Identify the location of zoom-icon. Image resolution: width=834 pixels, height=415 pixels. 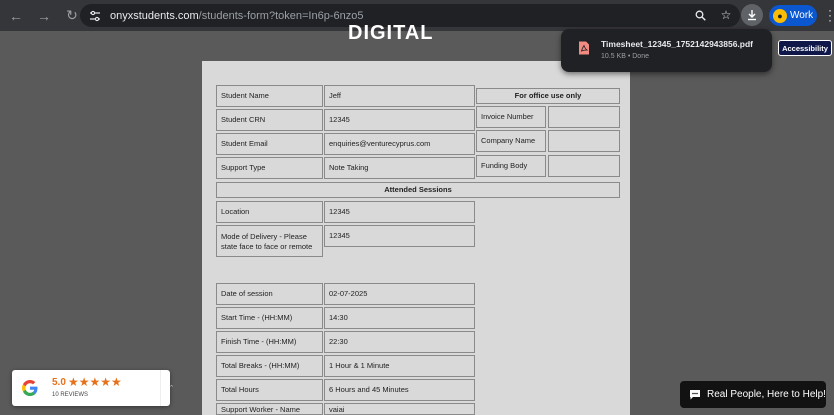
(700, 15).